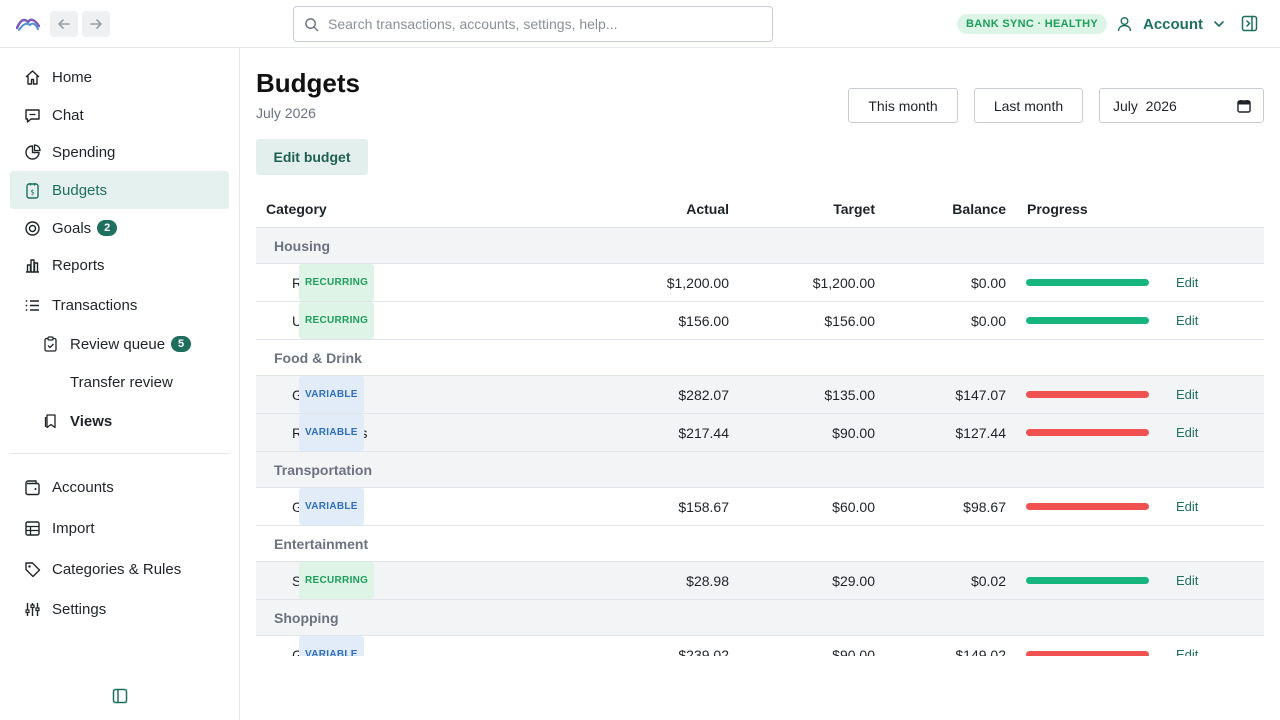 The height and width of the screenshot is (720, 1280). Describe the element at coordinates (849, 394) in the screenshot. I see `target-amount: $135.00` at that location.